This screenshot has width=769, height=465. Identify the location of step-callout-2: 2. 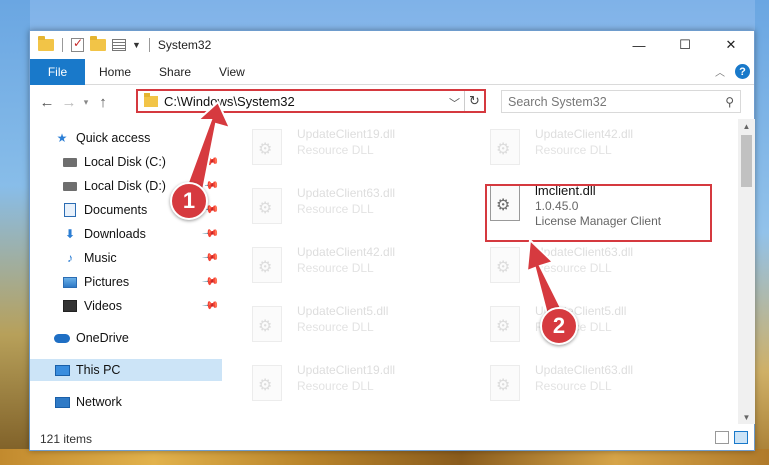
(559, 326).